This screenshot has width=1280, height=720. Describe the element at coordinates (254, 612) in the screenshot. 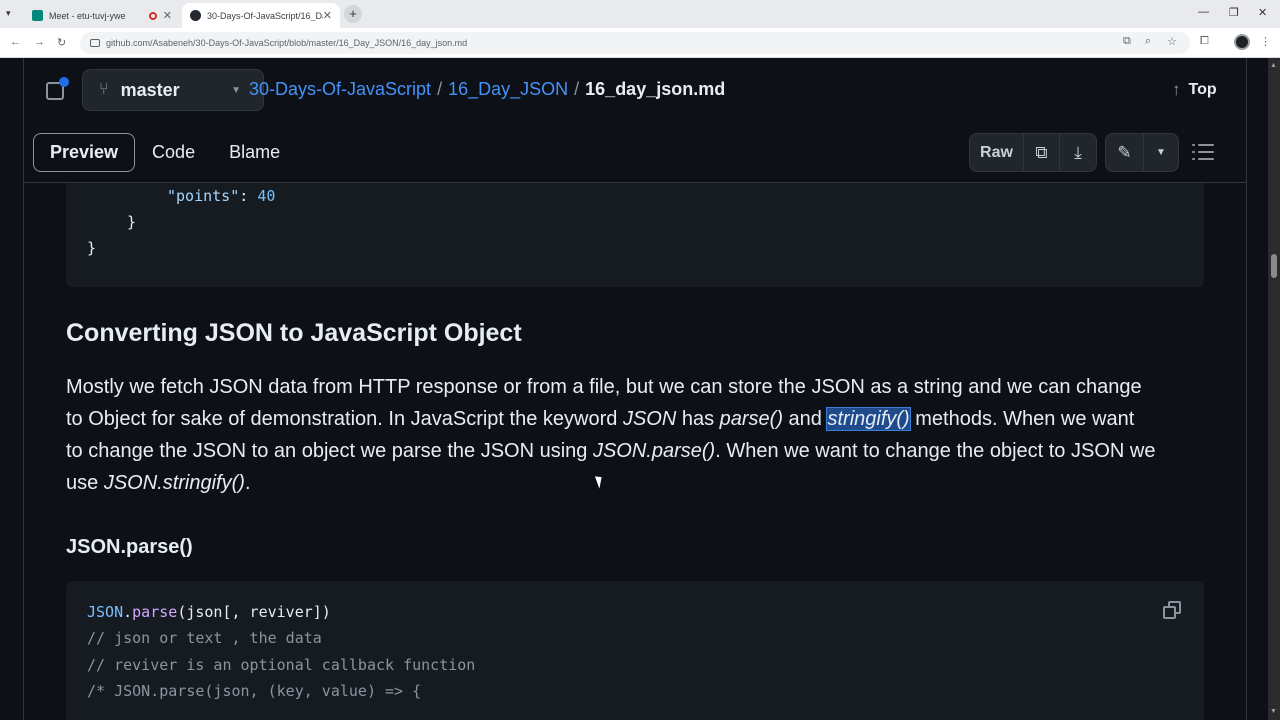

I see `code-args: (json[, reviver])` at that location.